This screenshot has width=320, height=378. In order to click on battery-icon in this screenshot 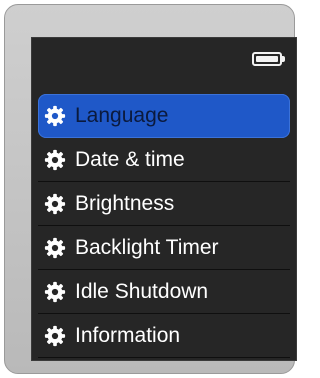, I will do `click(268, 59)`.